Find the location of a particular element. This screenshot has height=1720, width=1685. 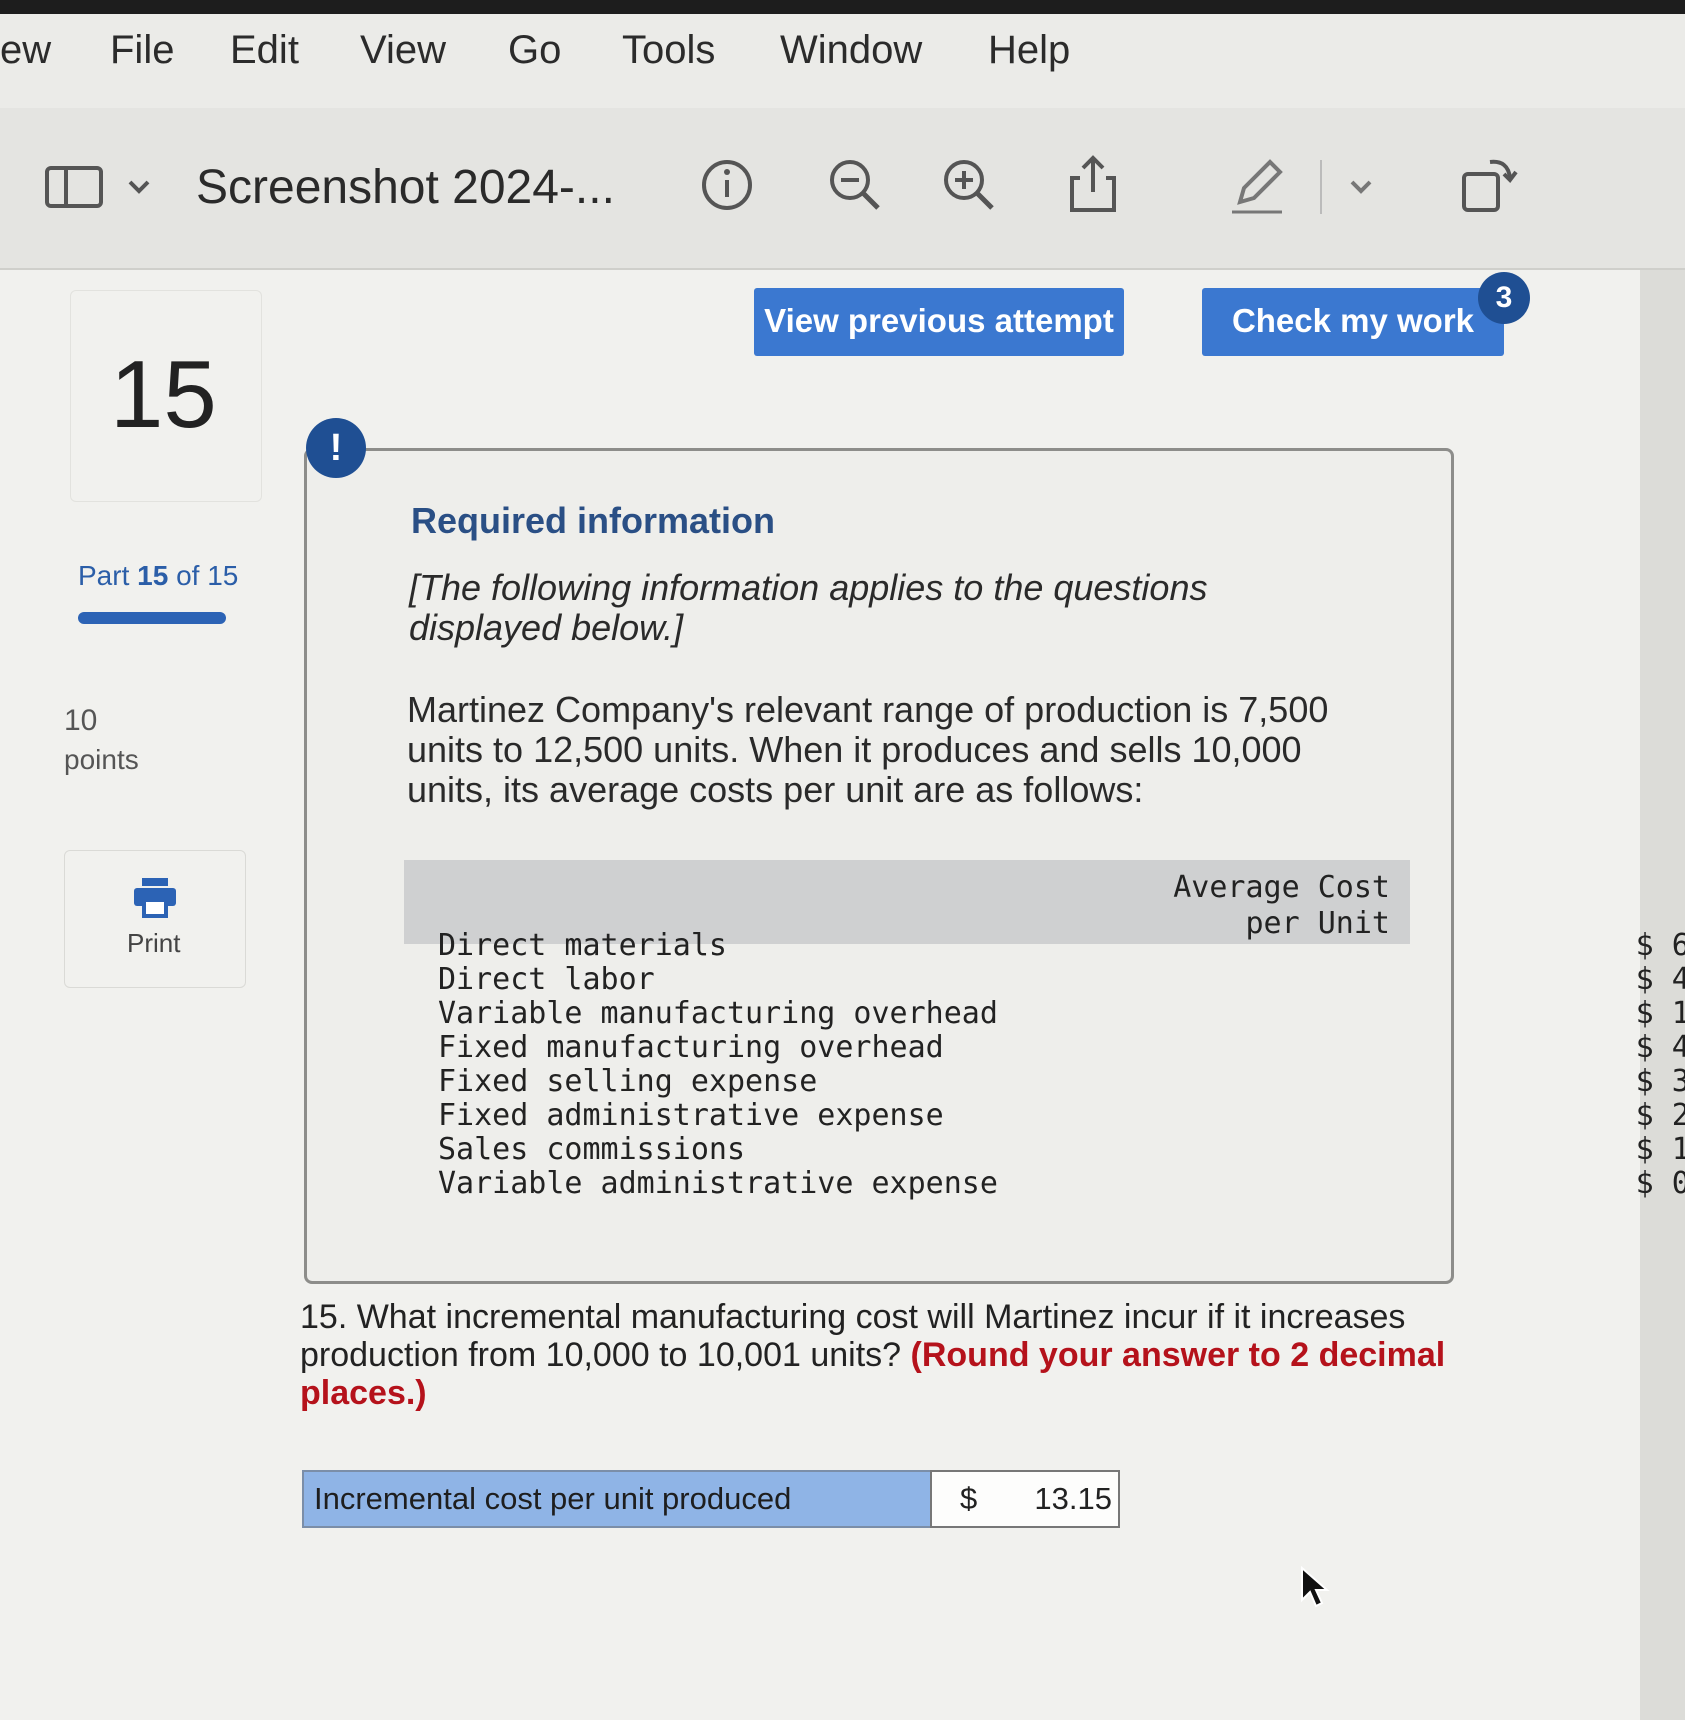

part-current: 15 is located at coordinates (153, 575).